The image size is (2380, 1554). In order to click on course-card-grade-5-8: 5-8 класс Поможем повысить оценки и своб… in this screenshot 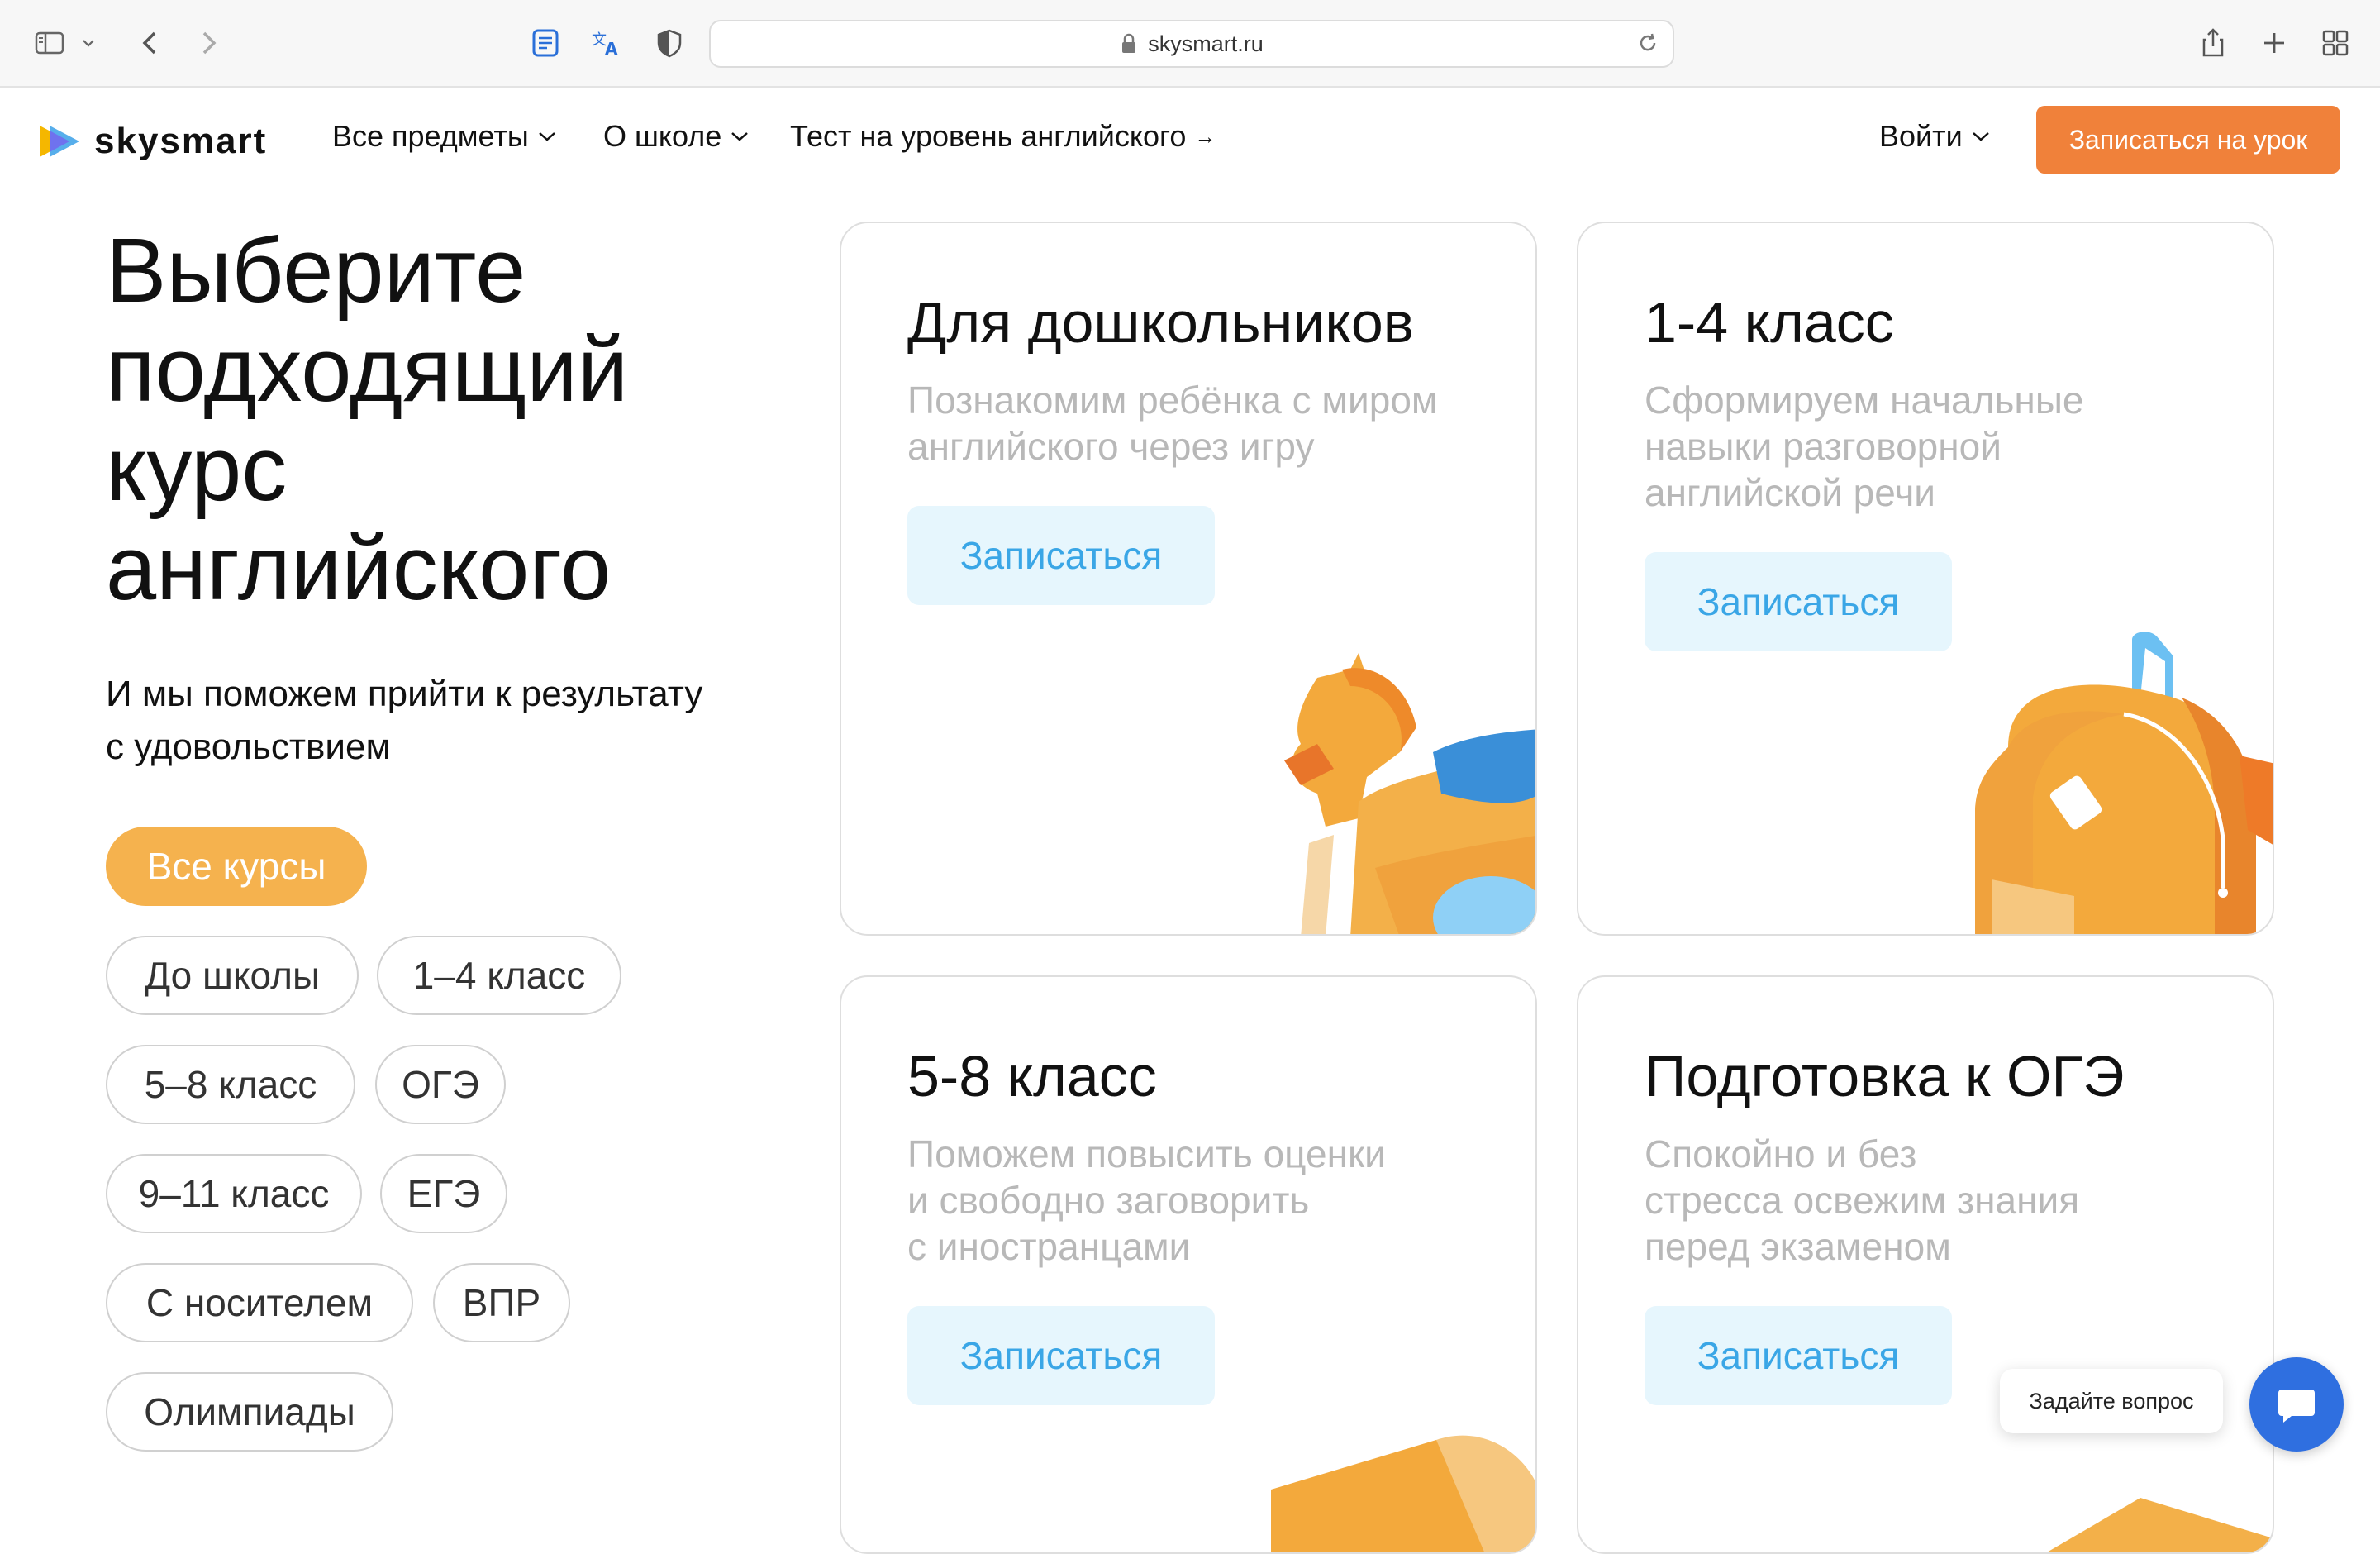, I will do `click(1188, 1264)`.